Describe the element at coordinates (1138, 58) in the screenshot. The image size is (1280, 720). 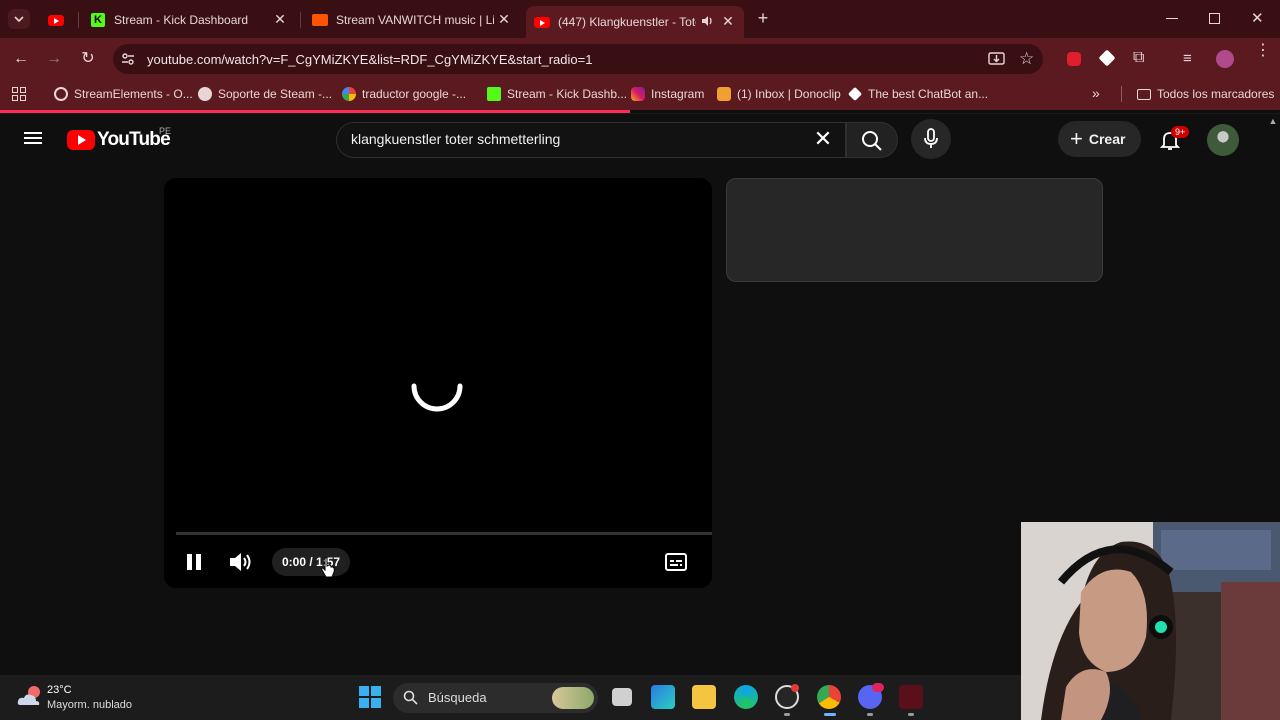
I see `extensions-puzzle-icon: ⧉` at that location.